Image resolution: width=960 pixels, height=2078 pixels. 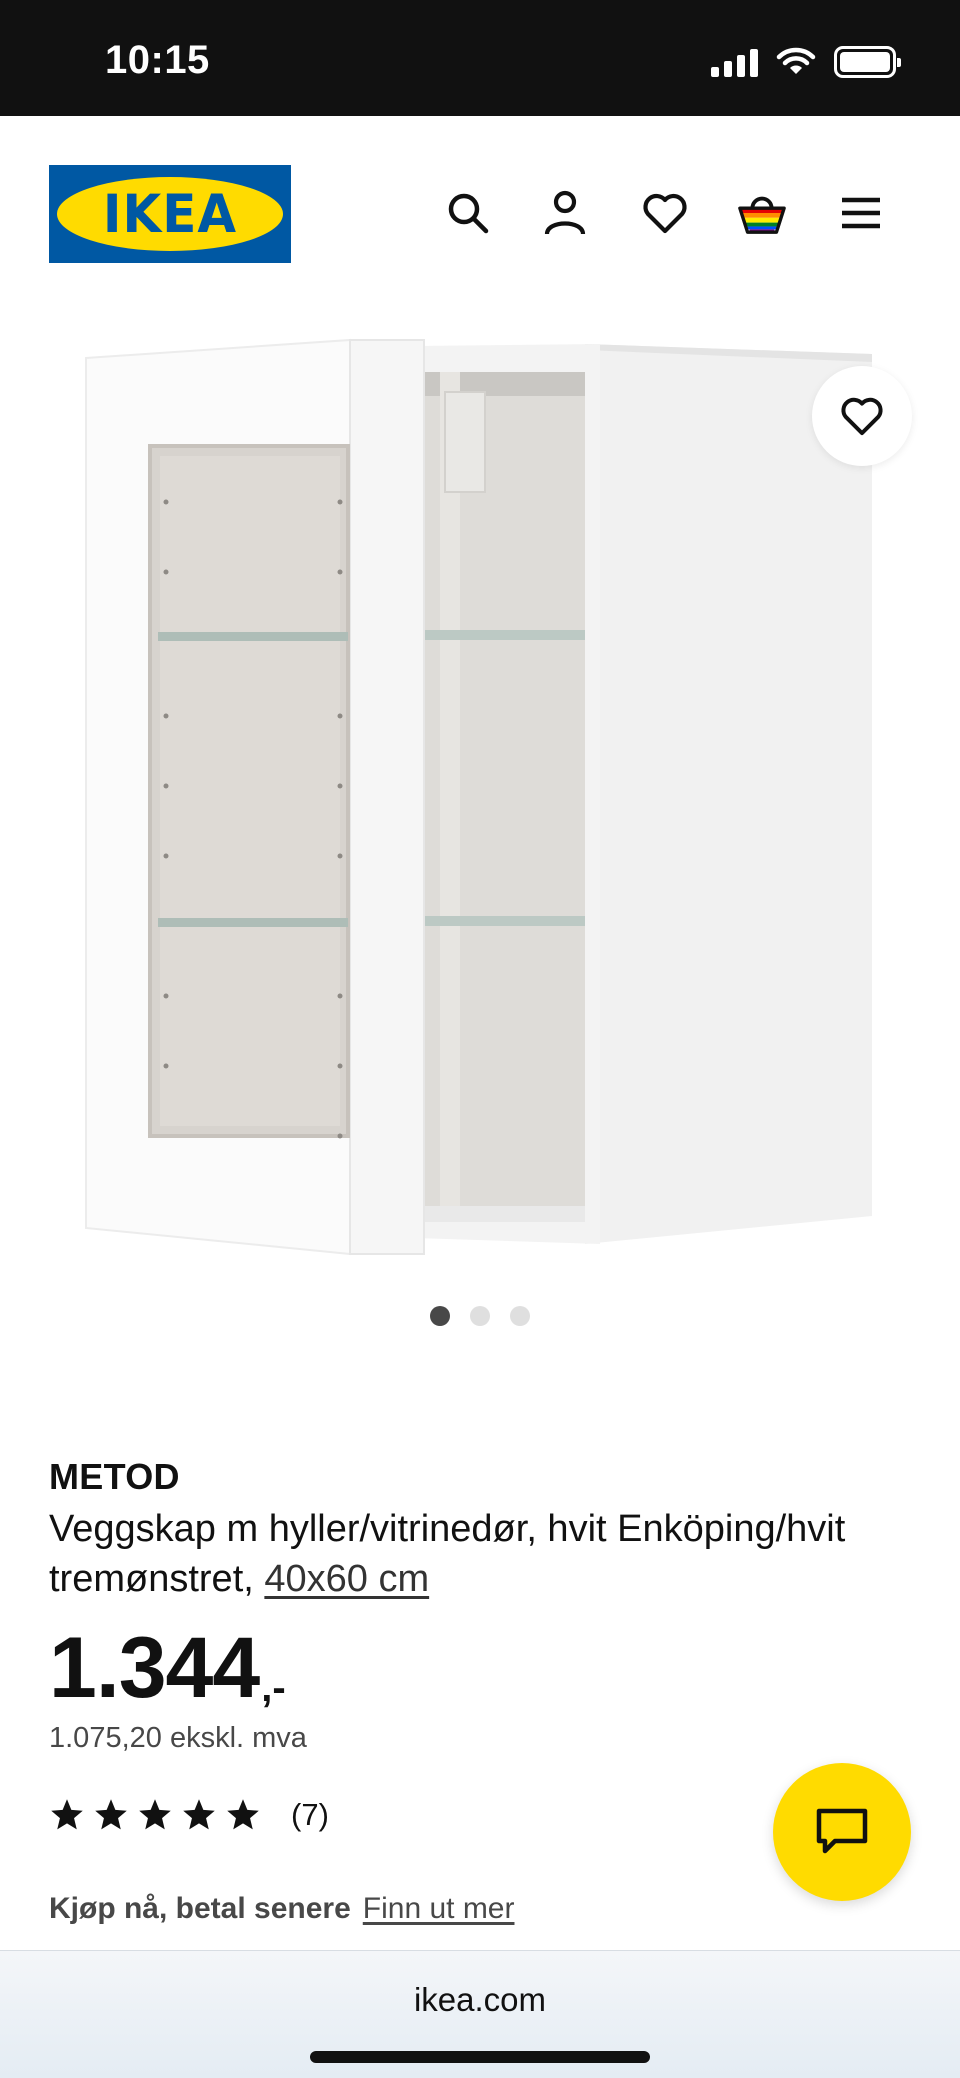 I want to click on browser-url-bar: ikea.com, so click(x=480, y=2014).